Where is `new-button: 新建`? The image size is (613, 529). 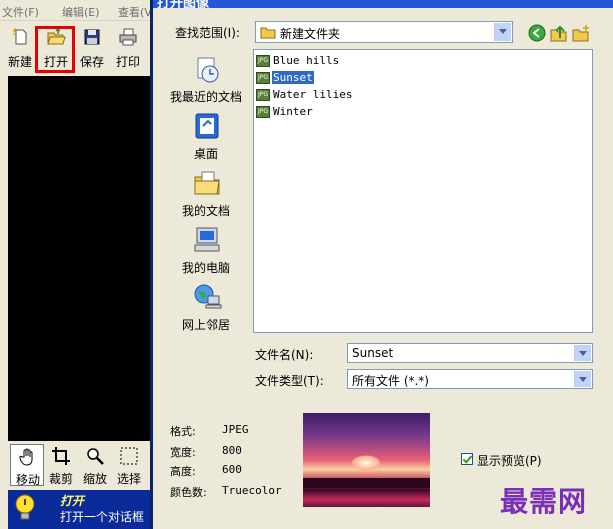
new-button: 新建 is located at coordinates (20, 47).